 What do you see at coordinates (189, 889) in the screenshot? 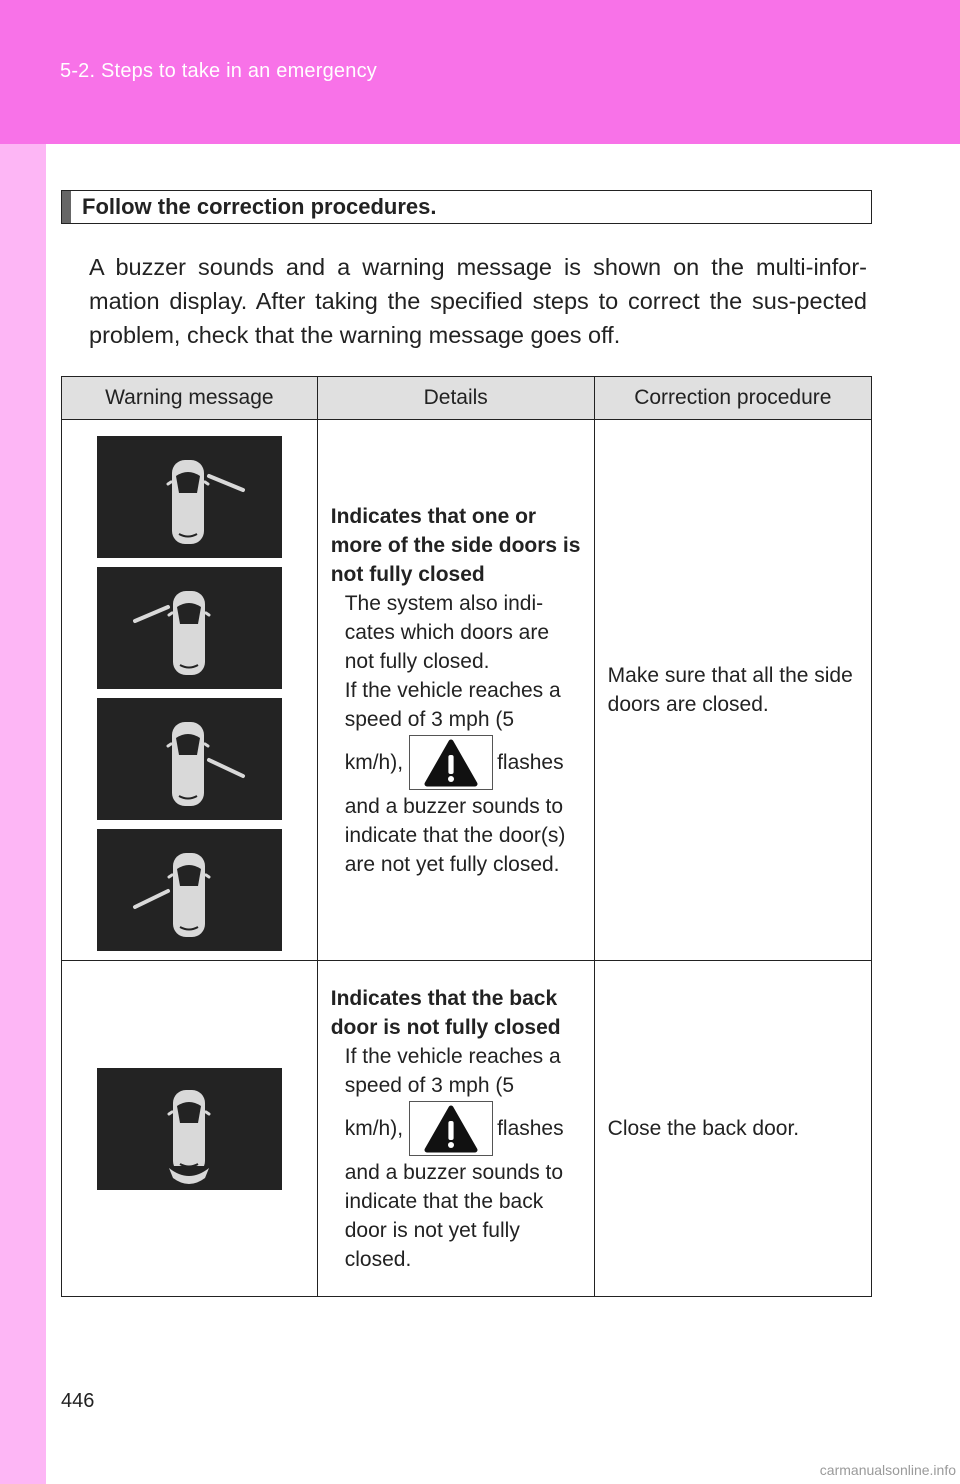
I see `side-door-rear-left-open-display` at bounding box center [189, 889].